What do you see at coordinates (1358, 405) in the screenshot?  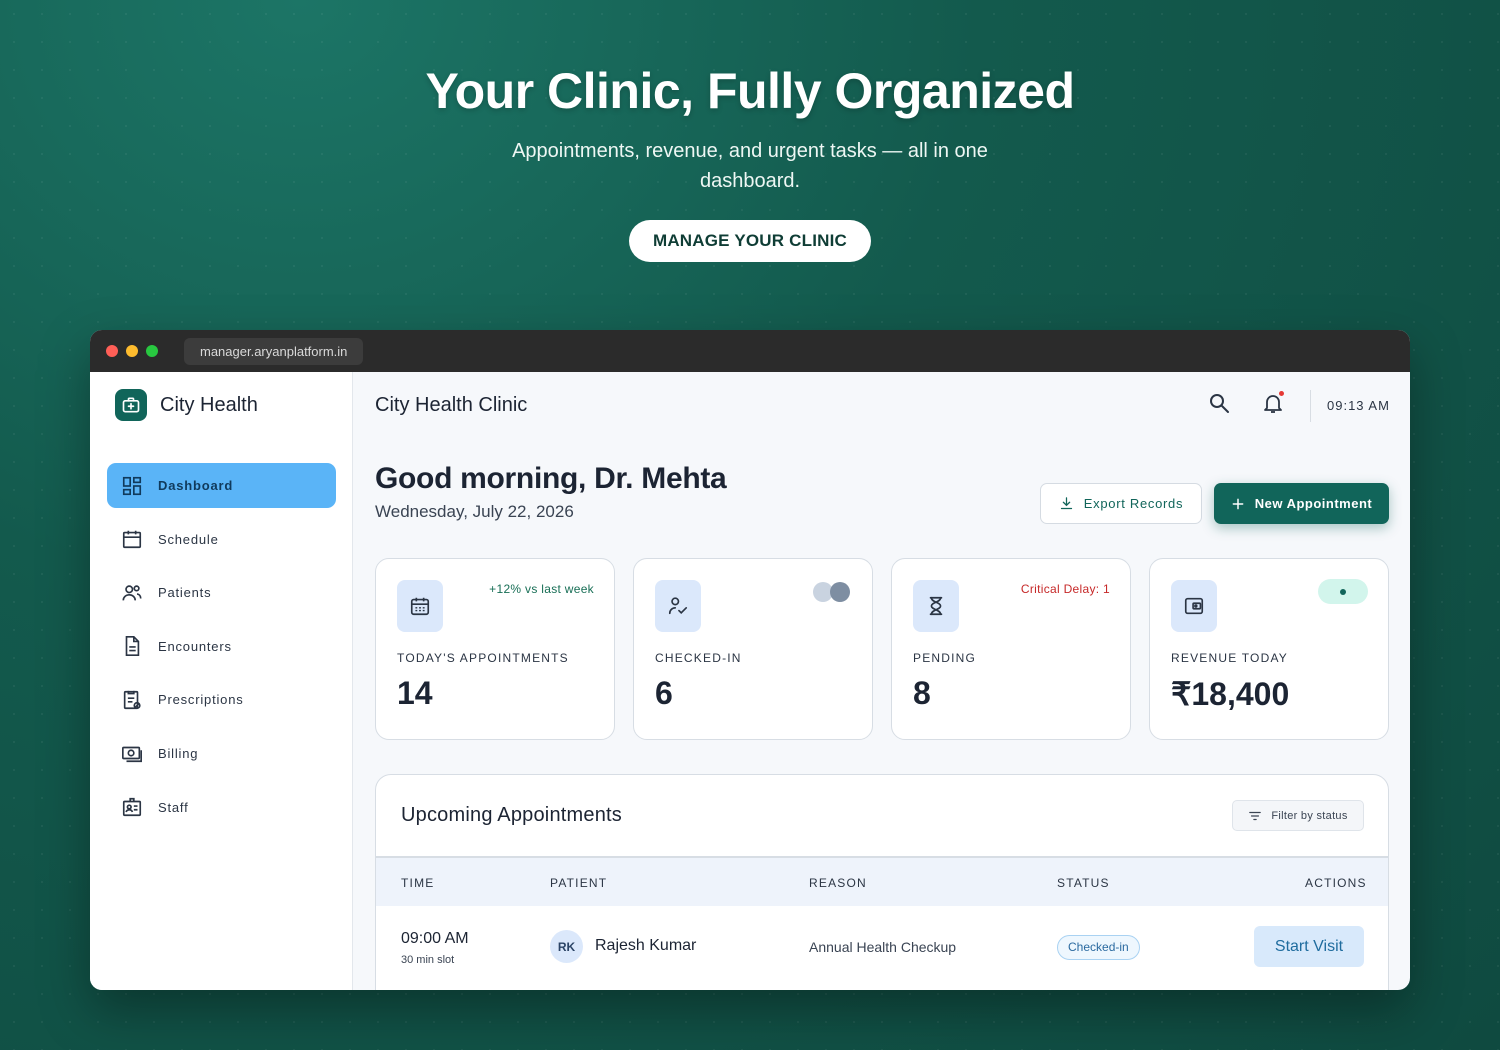 I see `current-time: 09:13 AM` at bounding box center [1358, 405].